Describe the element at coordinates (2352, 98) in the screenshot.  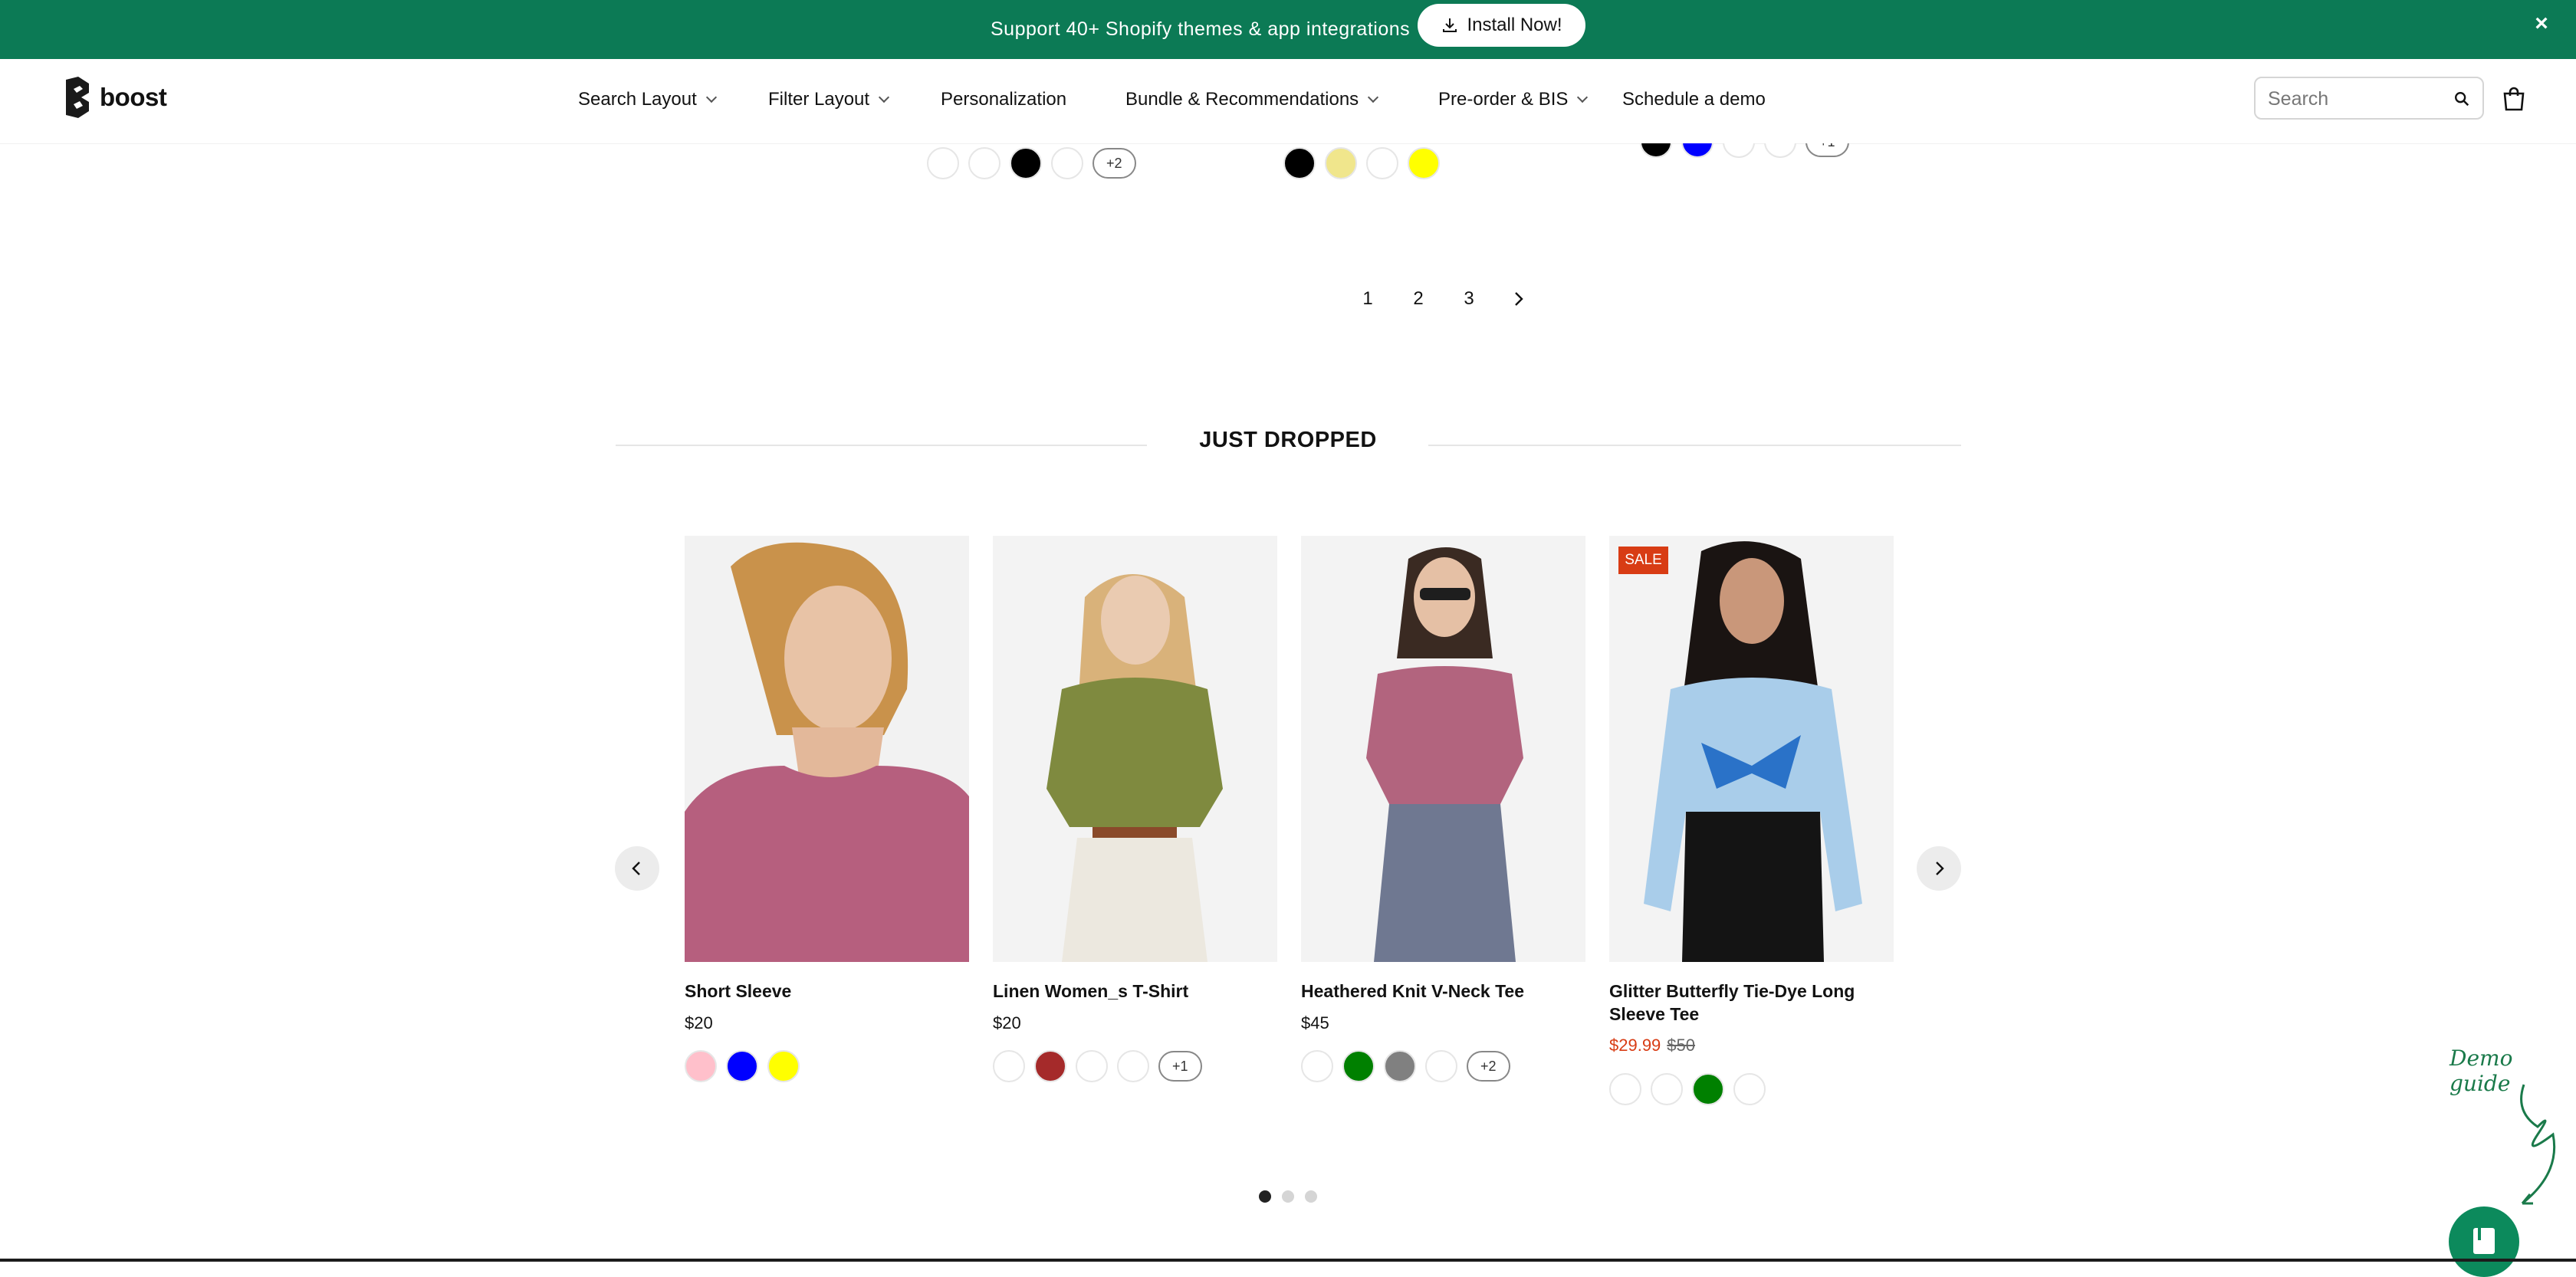
I see `search-input` at that location.